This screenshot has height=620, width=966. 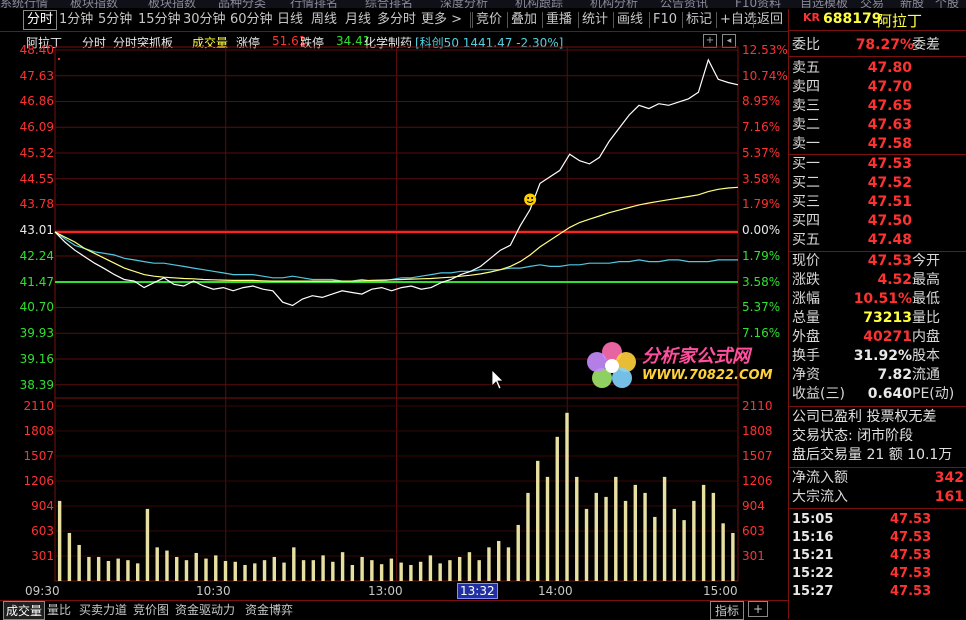 What do you see at coordinates (36, 255) in the screenshot?
I see `price-tick-left: 42.24` at bounding box center [36, 255].